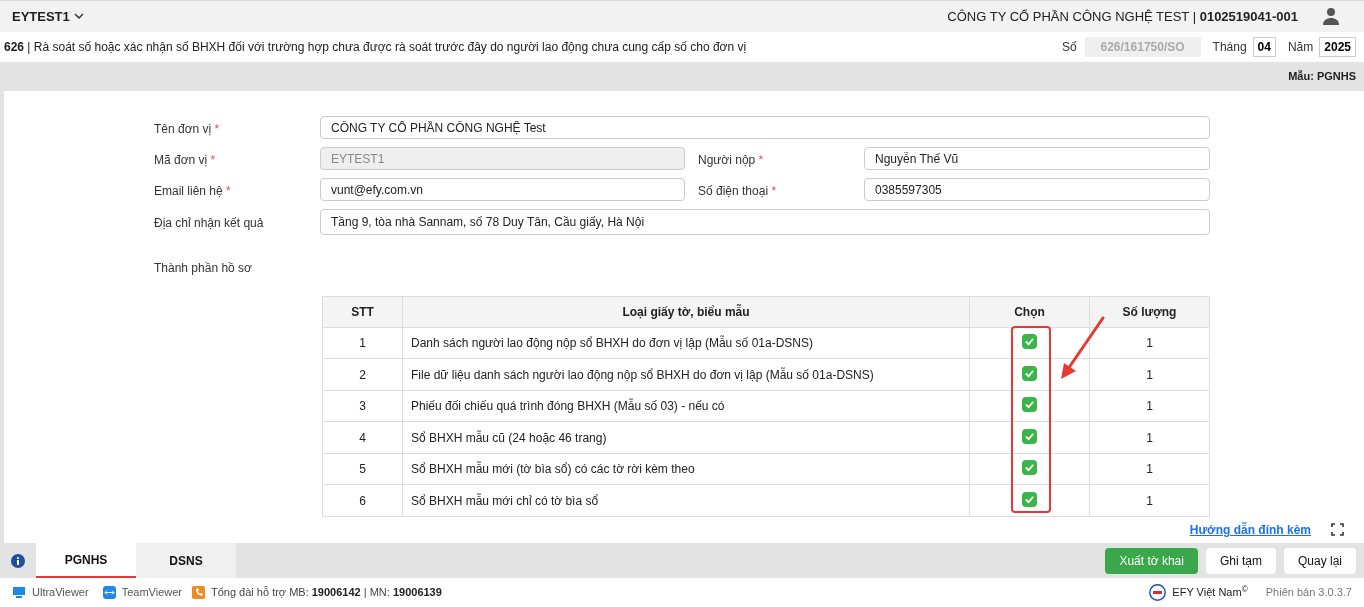 The height and width of the screenshot is (607, 1364). What do you see at coordinates (1300, 47) in the screenshot?
I see `year-label: Năm` at bounding box center [1300, 47].